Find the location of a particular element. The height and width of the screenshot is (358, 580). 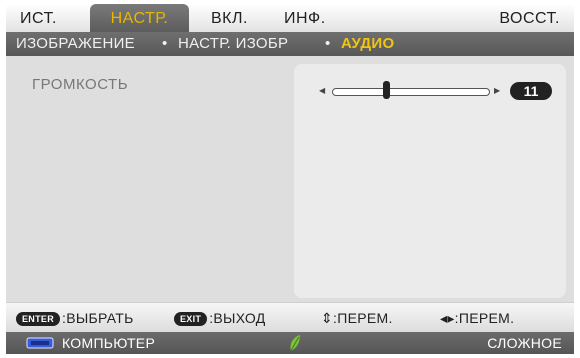

help-move-updown: ⇕:ПЕРЕМ. is located at coordinates (357, 318).